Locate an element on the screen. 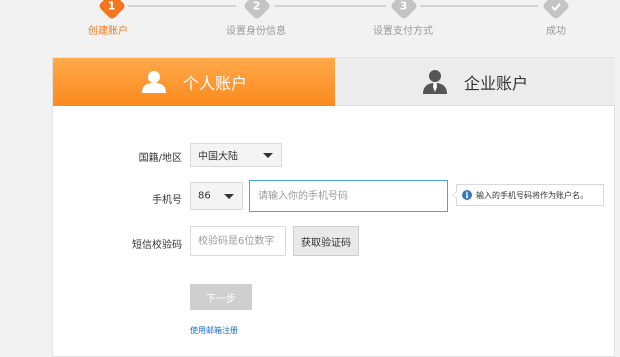 The image size is (620, 357). step-3-number: 3 is located at coordinates (404, 6).